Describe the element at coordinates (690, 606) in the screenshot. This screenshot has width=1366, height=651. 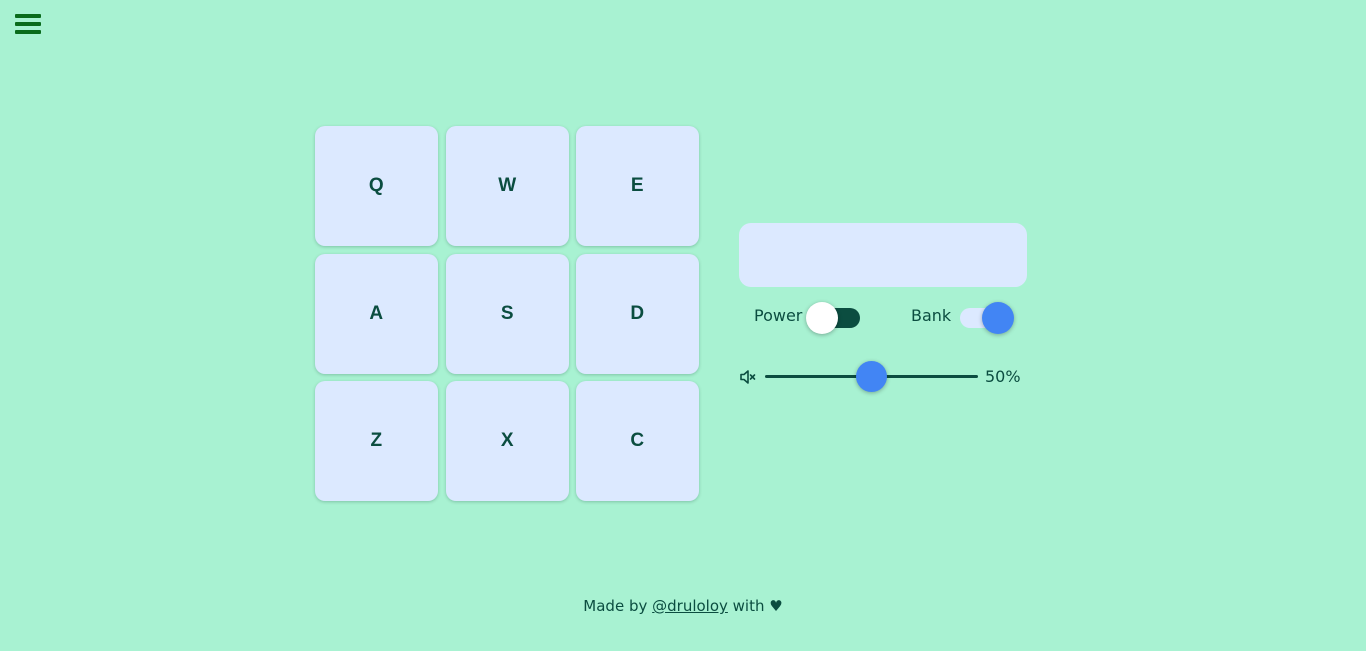
I see `author-link: @druloloy` at that location.